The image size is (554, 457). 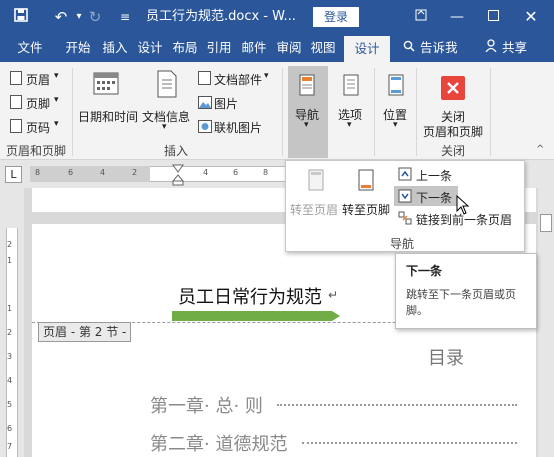 What do you see at coordinates (397, 405) in the screenshot?
I see `toc-leader` at bounding box center [397, 405].